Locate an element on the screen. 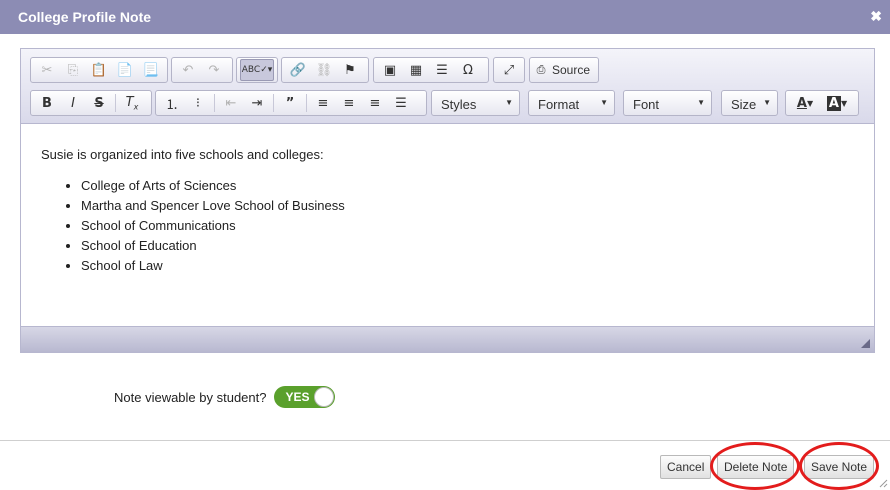 The image size is (890, 490). clipboard-group: ✂ ⎘ 📋 📄 📃 is located at coordinates (99, 70).